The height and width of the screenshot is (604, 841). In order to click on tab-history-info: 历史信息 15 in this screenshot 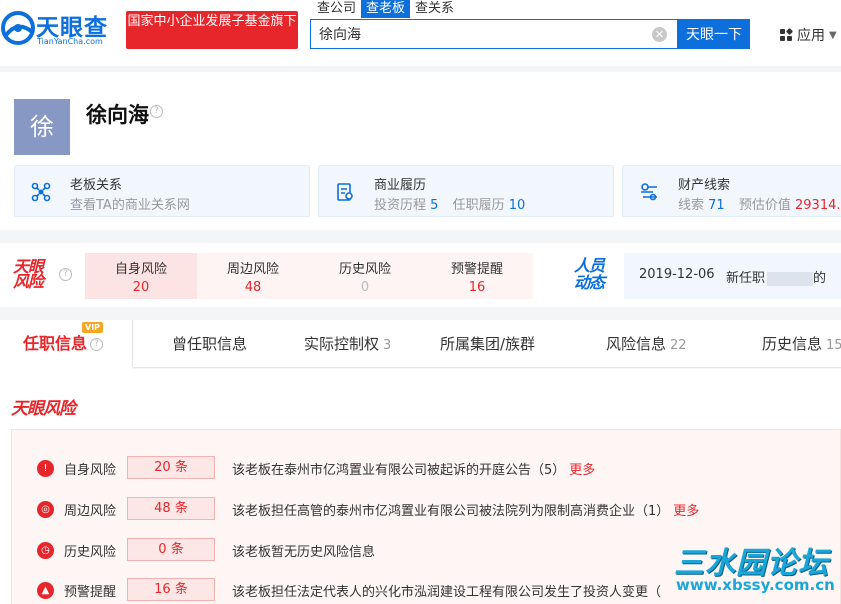, I will do `click(801, 344)`.